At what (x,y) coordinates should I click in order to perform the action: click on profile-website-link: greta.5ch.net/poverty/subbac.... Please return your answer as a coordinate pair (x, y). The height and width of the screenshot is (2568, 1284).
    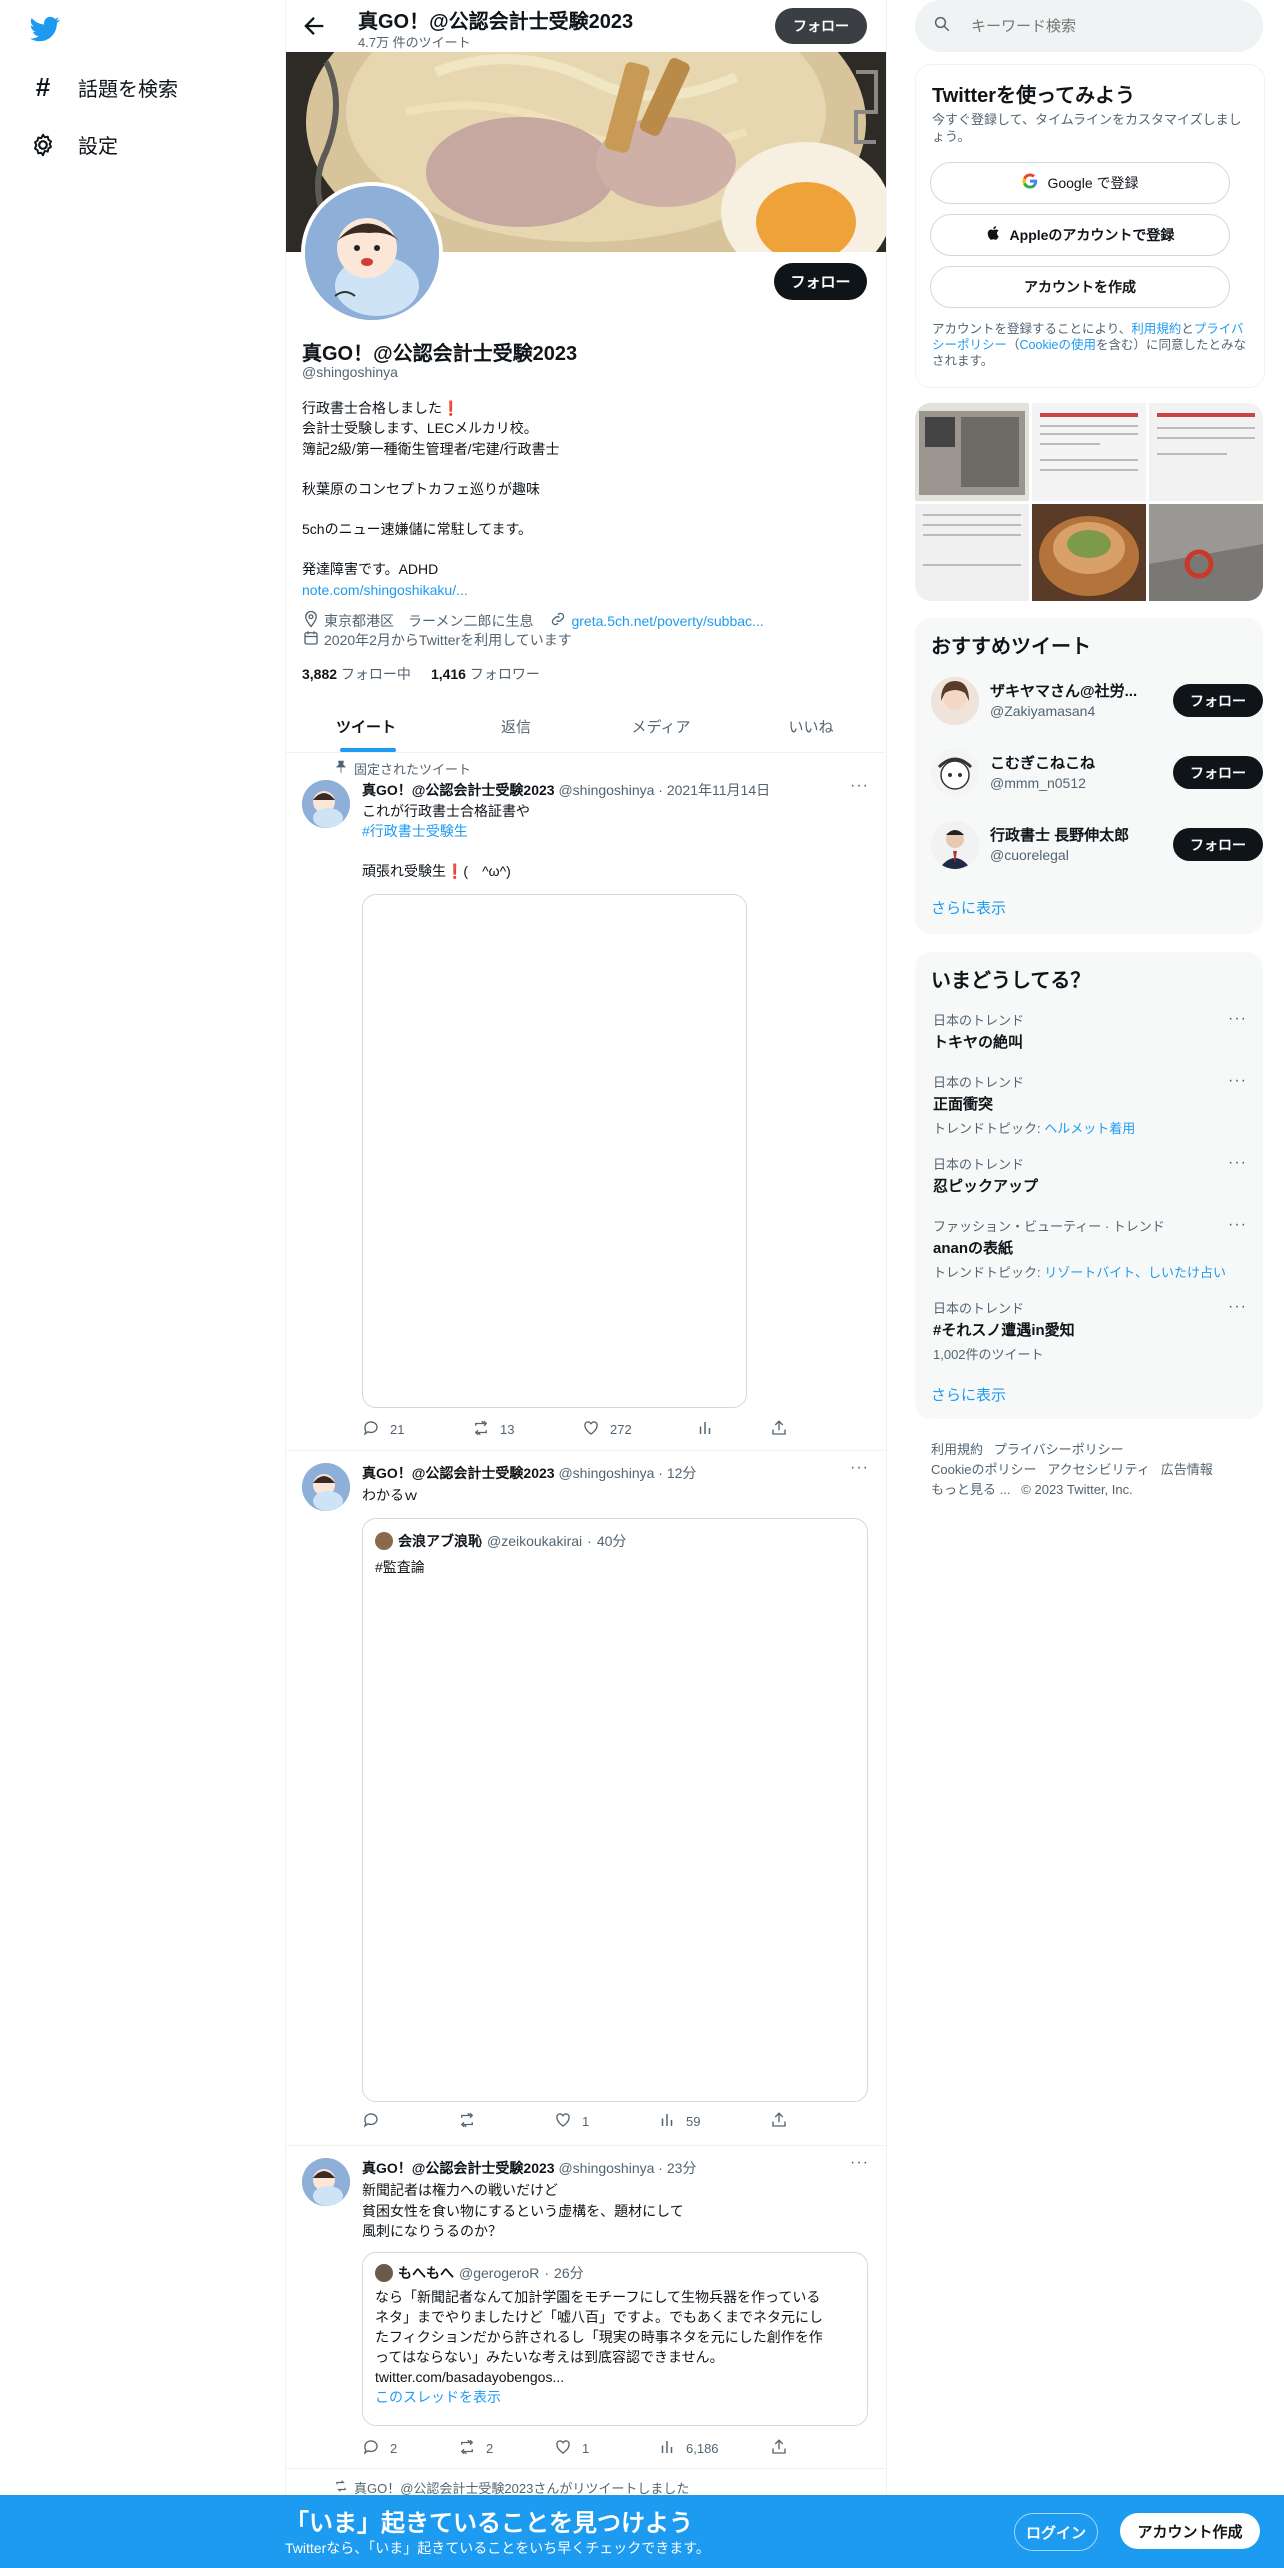
    Looking at the image, I should click on (667, 621).